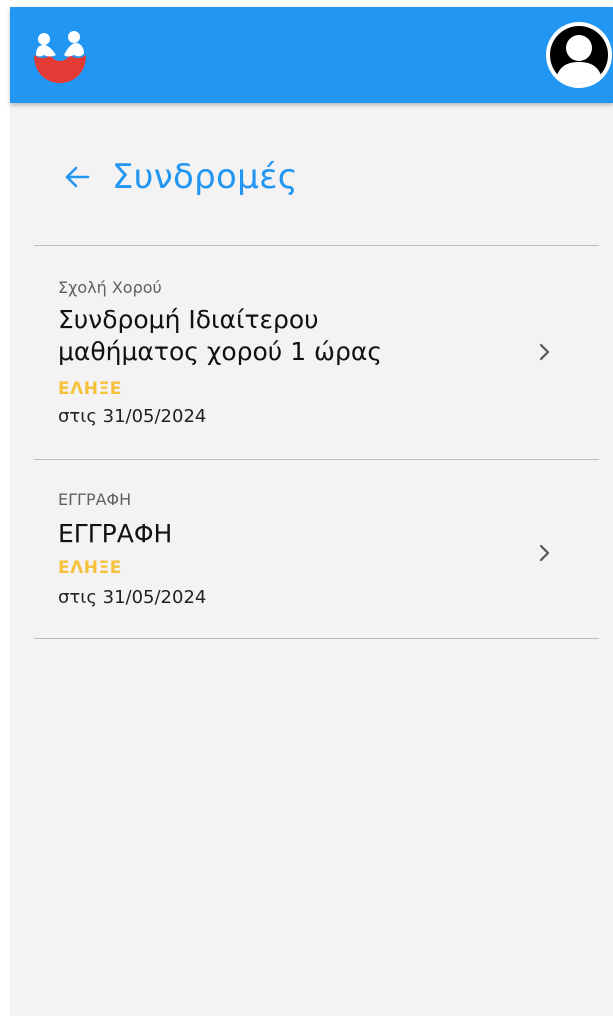 The height and width of the screenshot is (1016, 613). What do you see at coordinates (579, 55) in the screenshot?
I see `account-avatar-icon` at bounding box center [579, 55].